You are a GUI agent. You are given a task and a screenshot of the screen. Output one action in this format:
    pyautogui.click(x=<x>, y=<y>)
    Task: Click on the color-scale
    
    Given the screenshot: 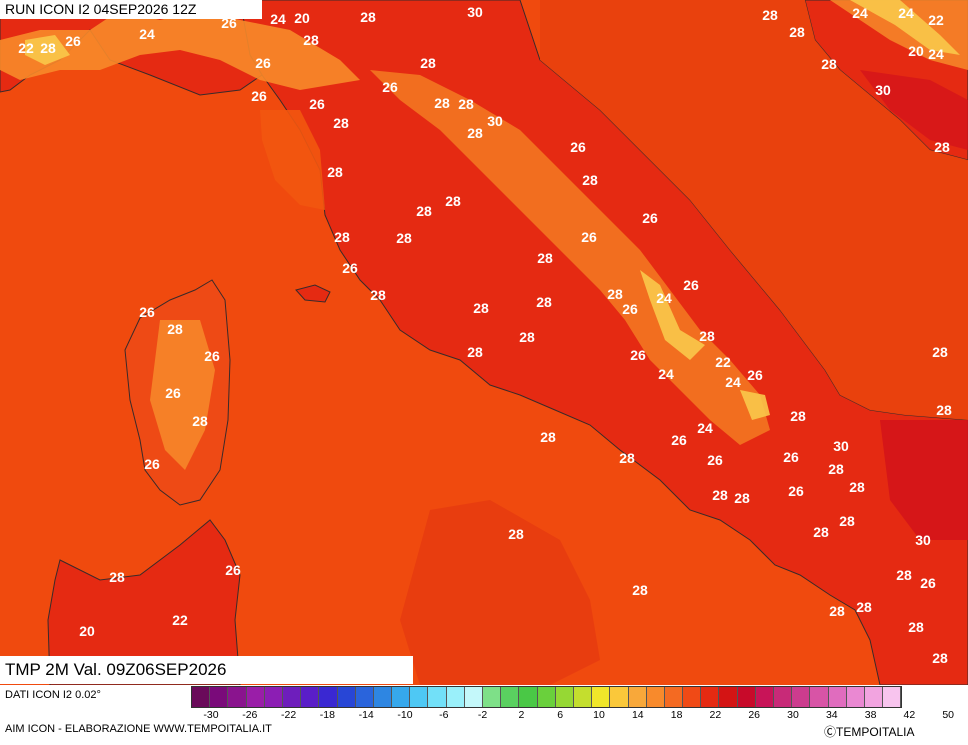 What is the action you would take?
    pyautogui.click(x=547, y=697)
    